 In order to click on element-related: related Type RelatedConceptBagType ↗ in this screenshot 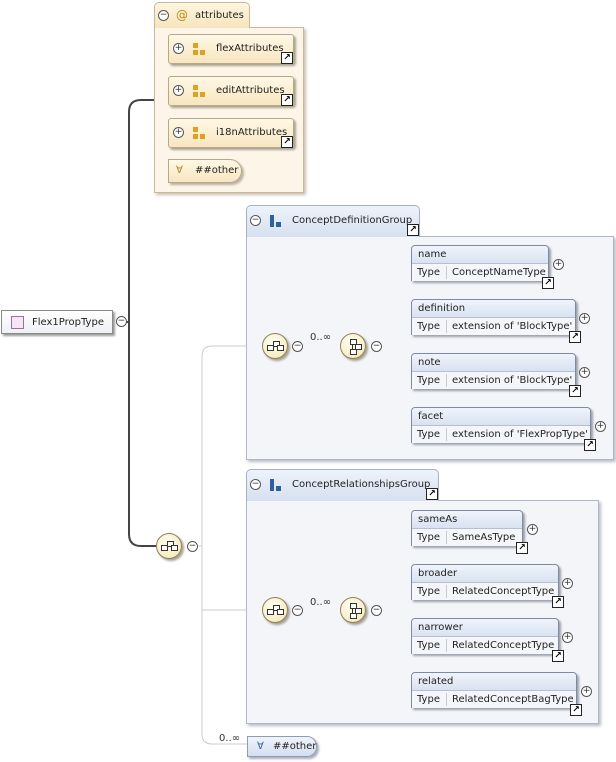, I will do `click(496, 694)`.